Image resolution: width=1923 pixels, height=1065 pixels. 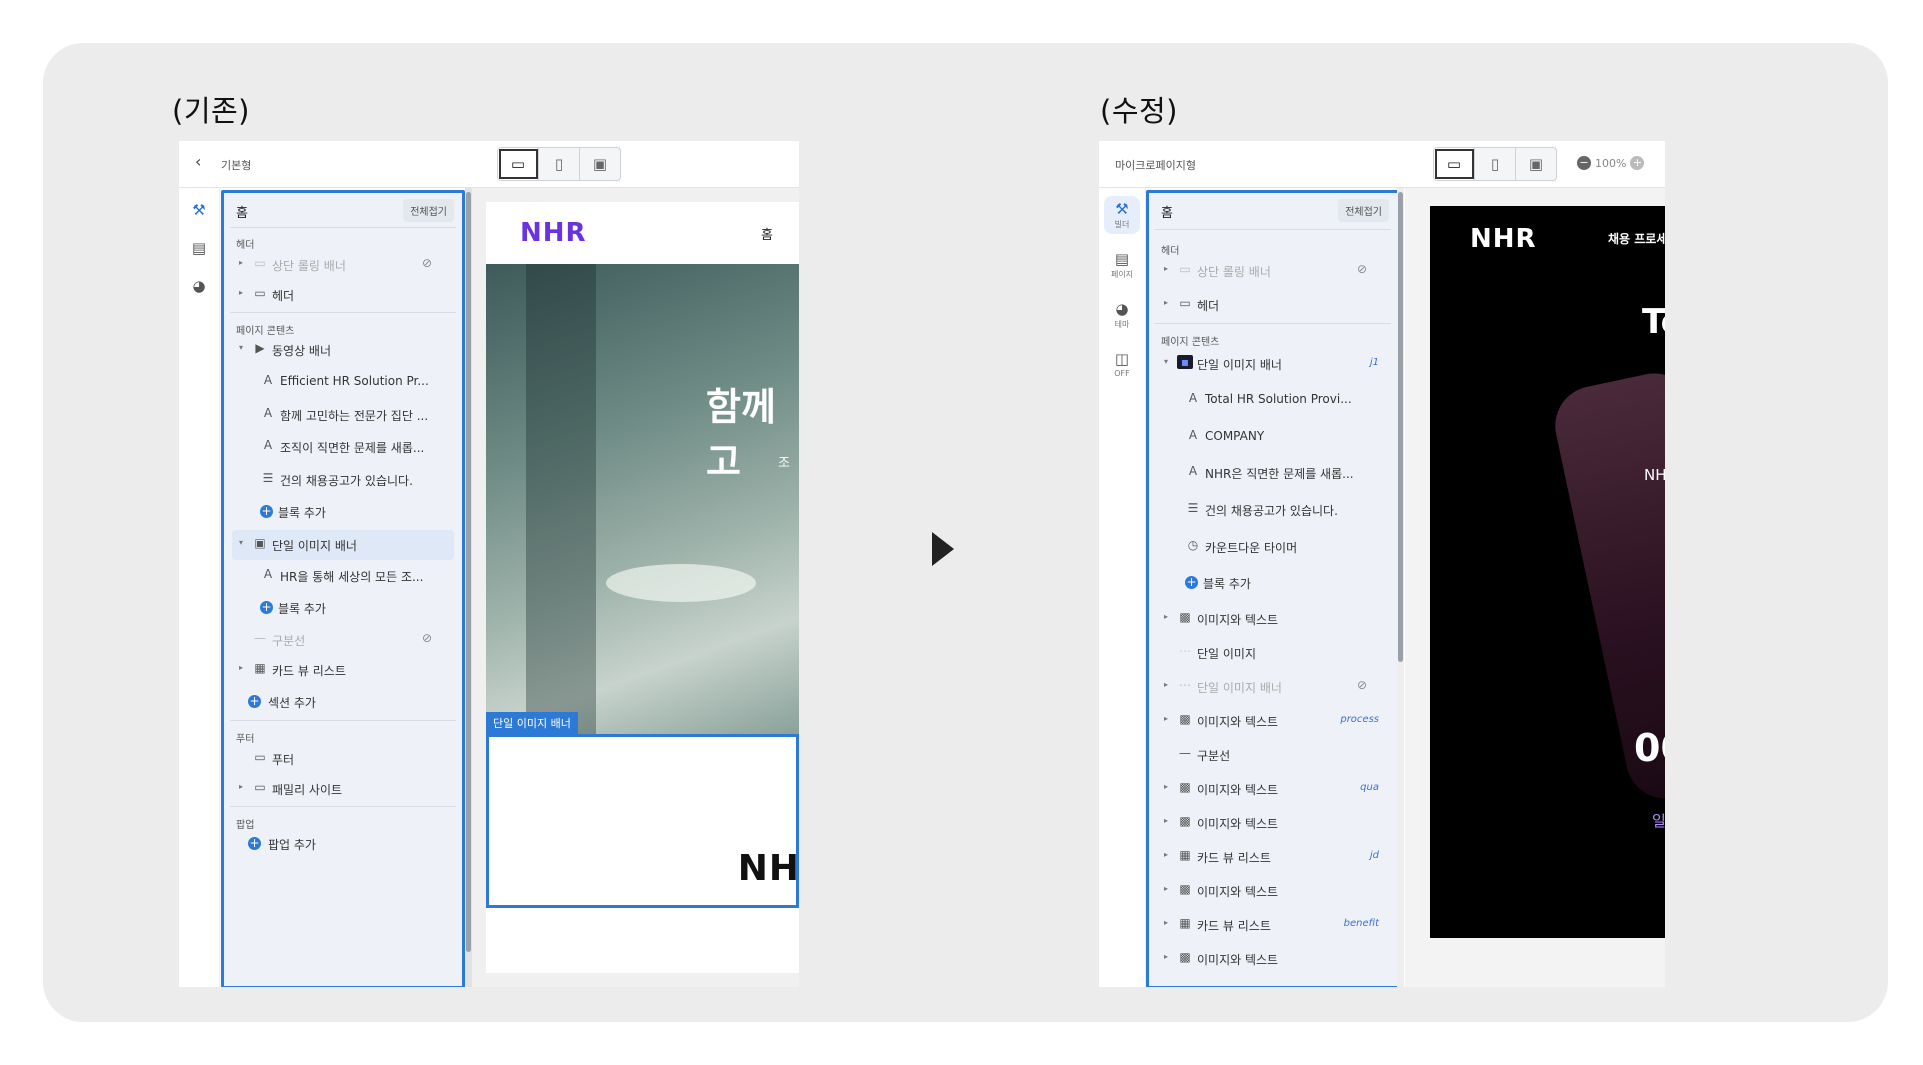 I want to click on panel-title-bar: 홈 전체접기, so click(x=1273, y=210).